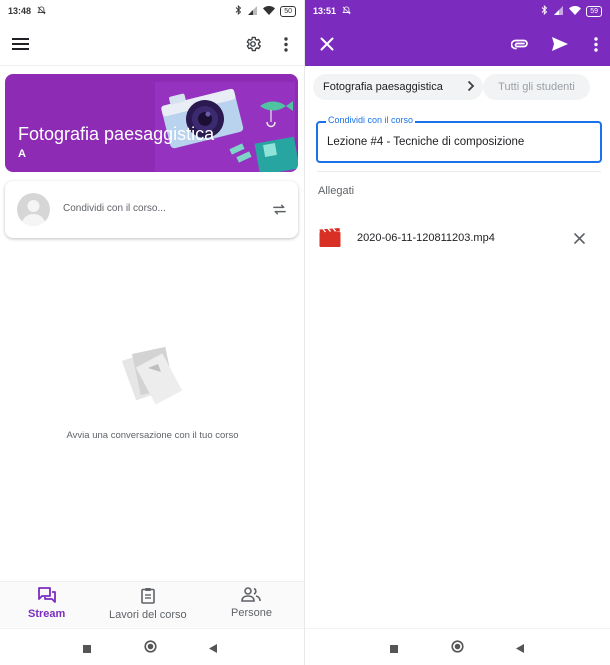  Describe the element at coordinates (20, 44) in the screenshot. I see `menu-icon` at that location.